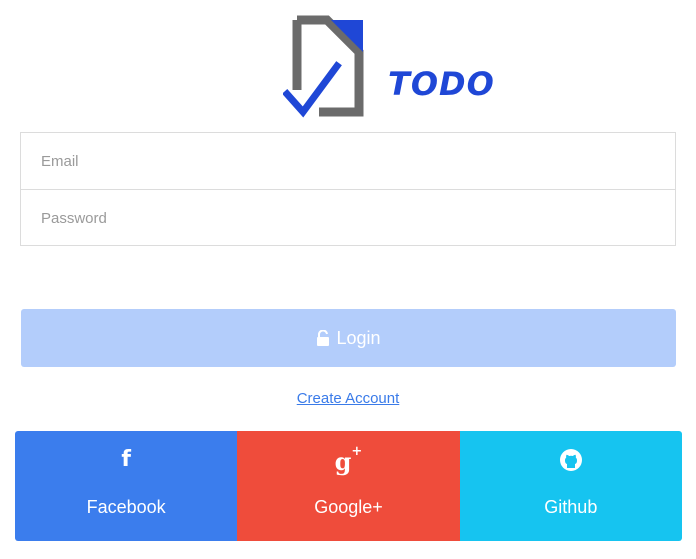  I want to click on github-button: Github, so click(570, 486).